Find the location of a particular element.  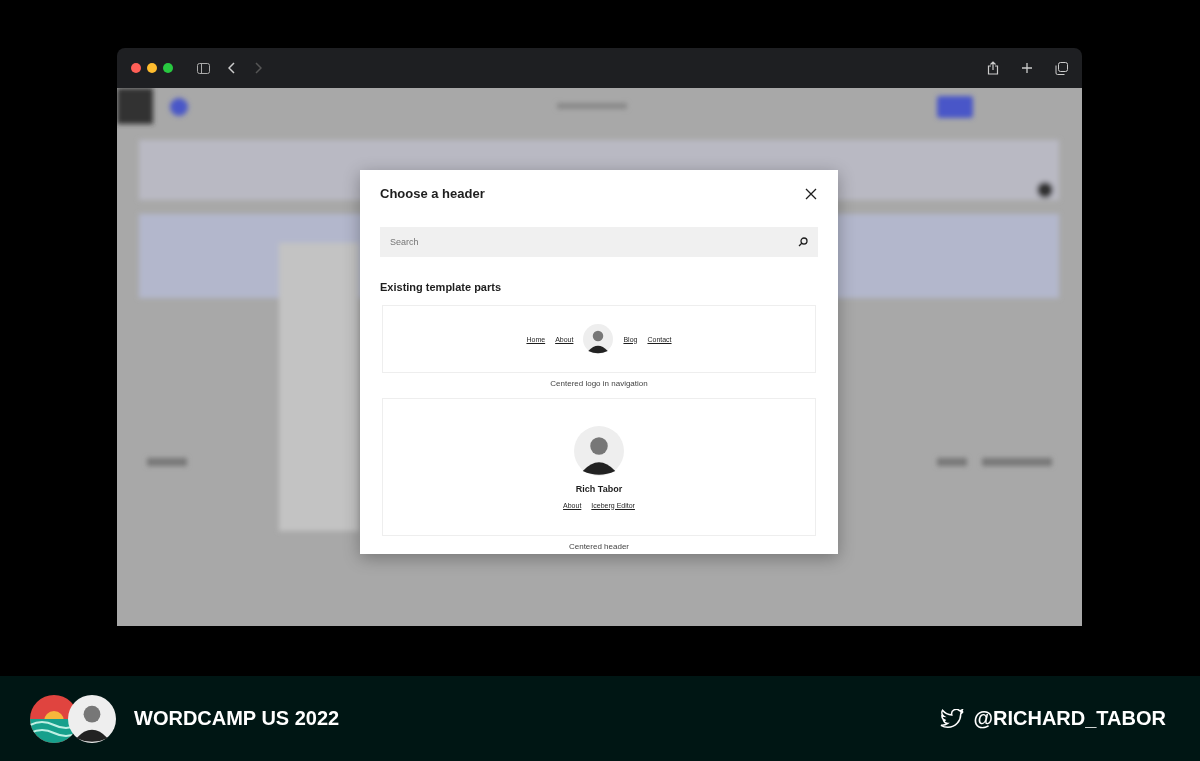

search-field: Search is located at coordinates (599, 242).